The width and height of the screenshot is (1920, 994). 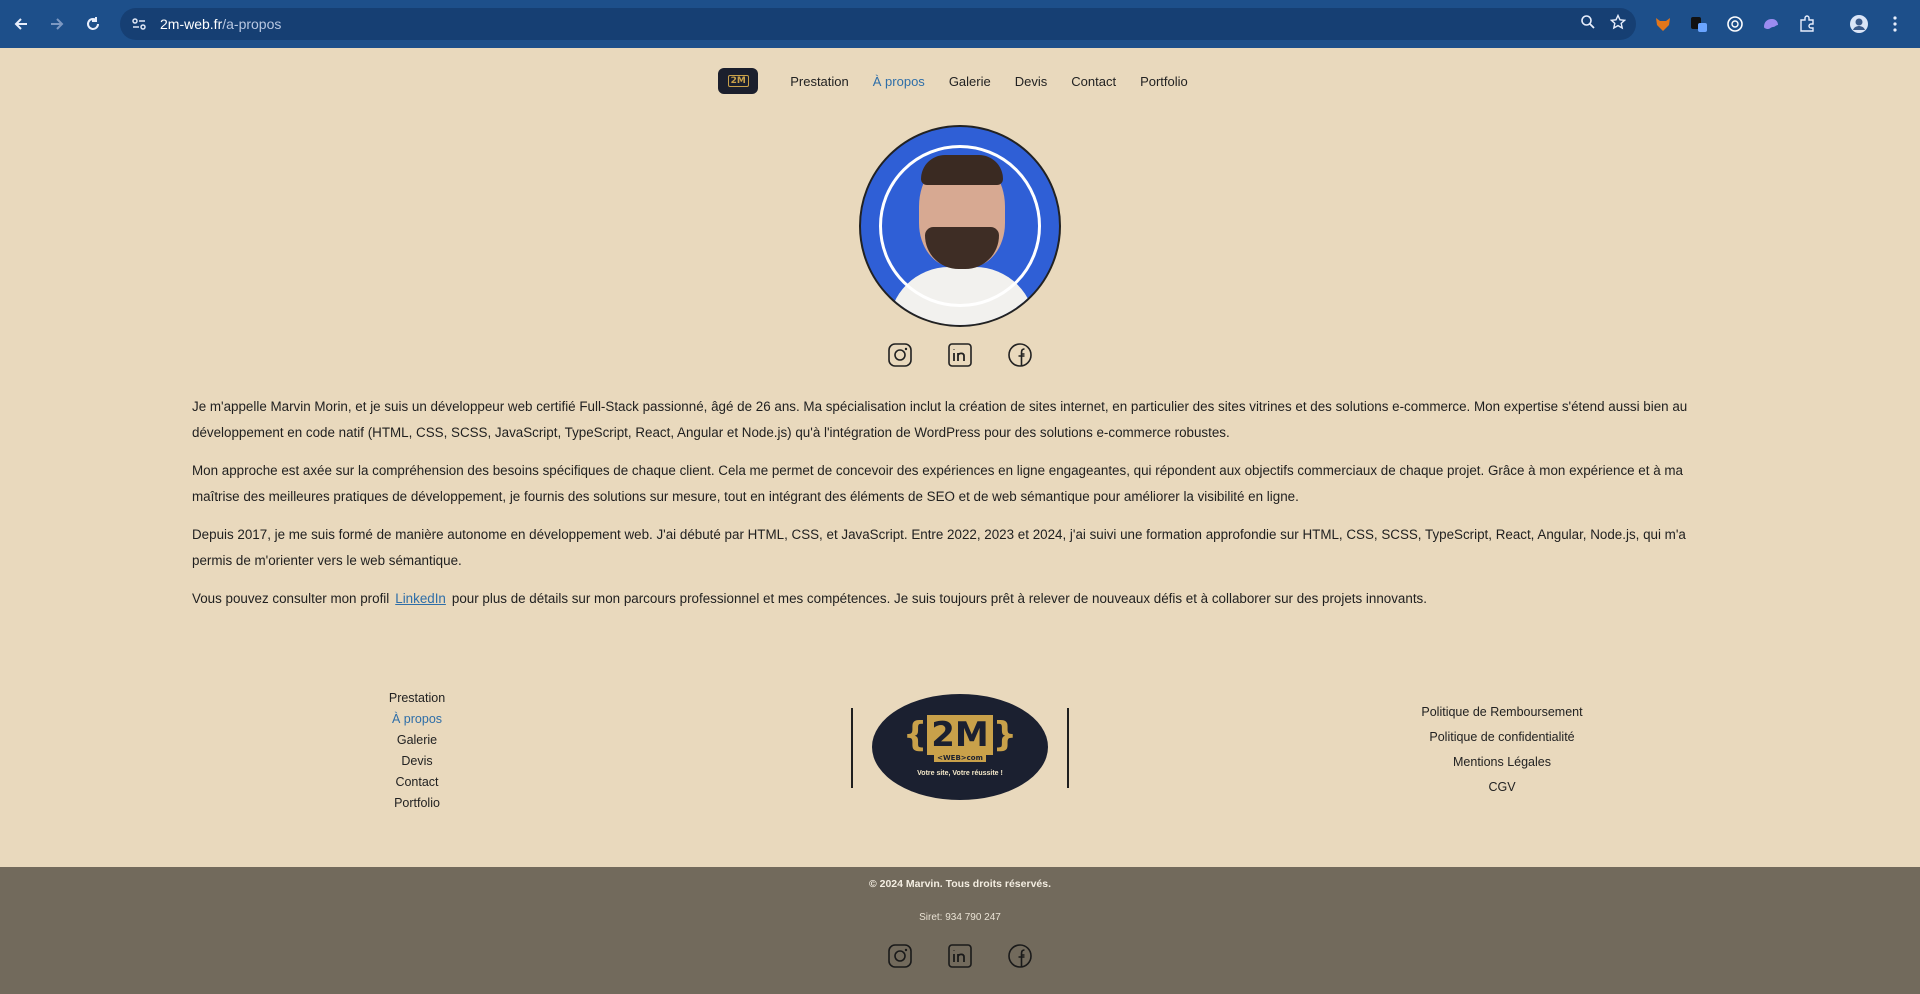 What do you see at coordinates (191, 24) in the screenshot?
I see `url-domain: 2m-web.fr` at bounding box center [191, 24].